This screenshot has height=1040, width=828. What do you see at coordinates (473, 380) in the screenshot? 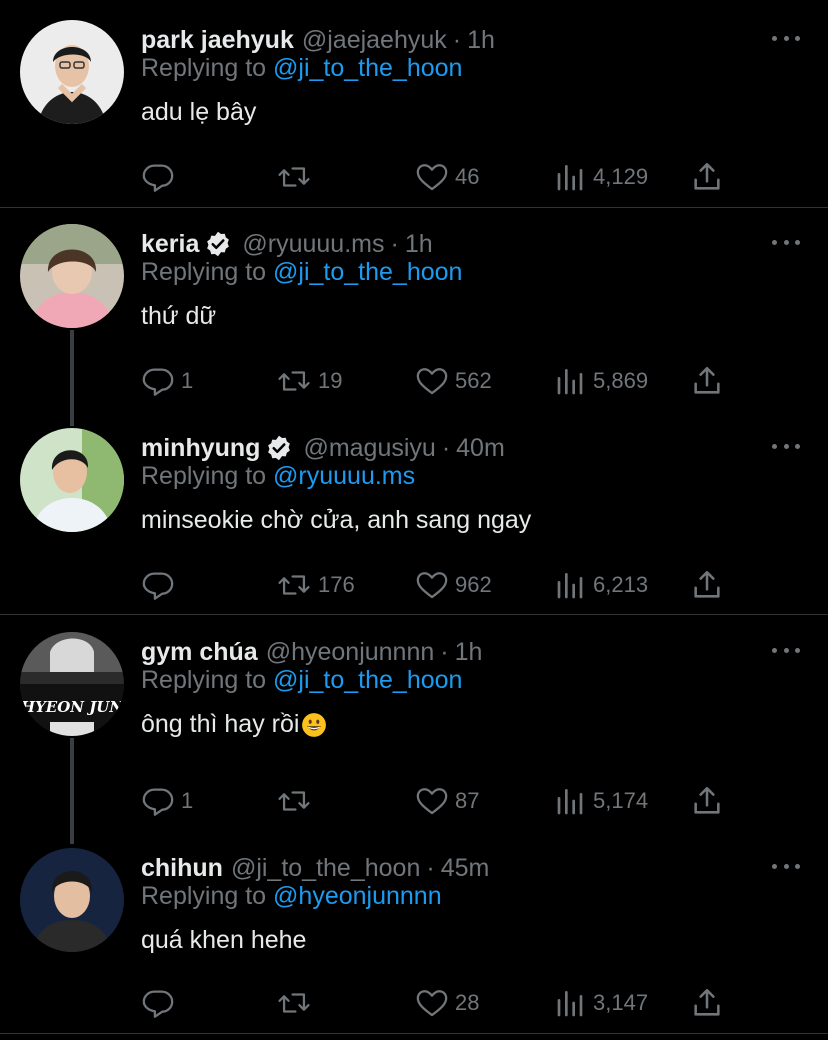
I see `like-count: 562` at bounding box center [473, 380].